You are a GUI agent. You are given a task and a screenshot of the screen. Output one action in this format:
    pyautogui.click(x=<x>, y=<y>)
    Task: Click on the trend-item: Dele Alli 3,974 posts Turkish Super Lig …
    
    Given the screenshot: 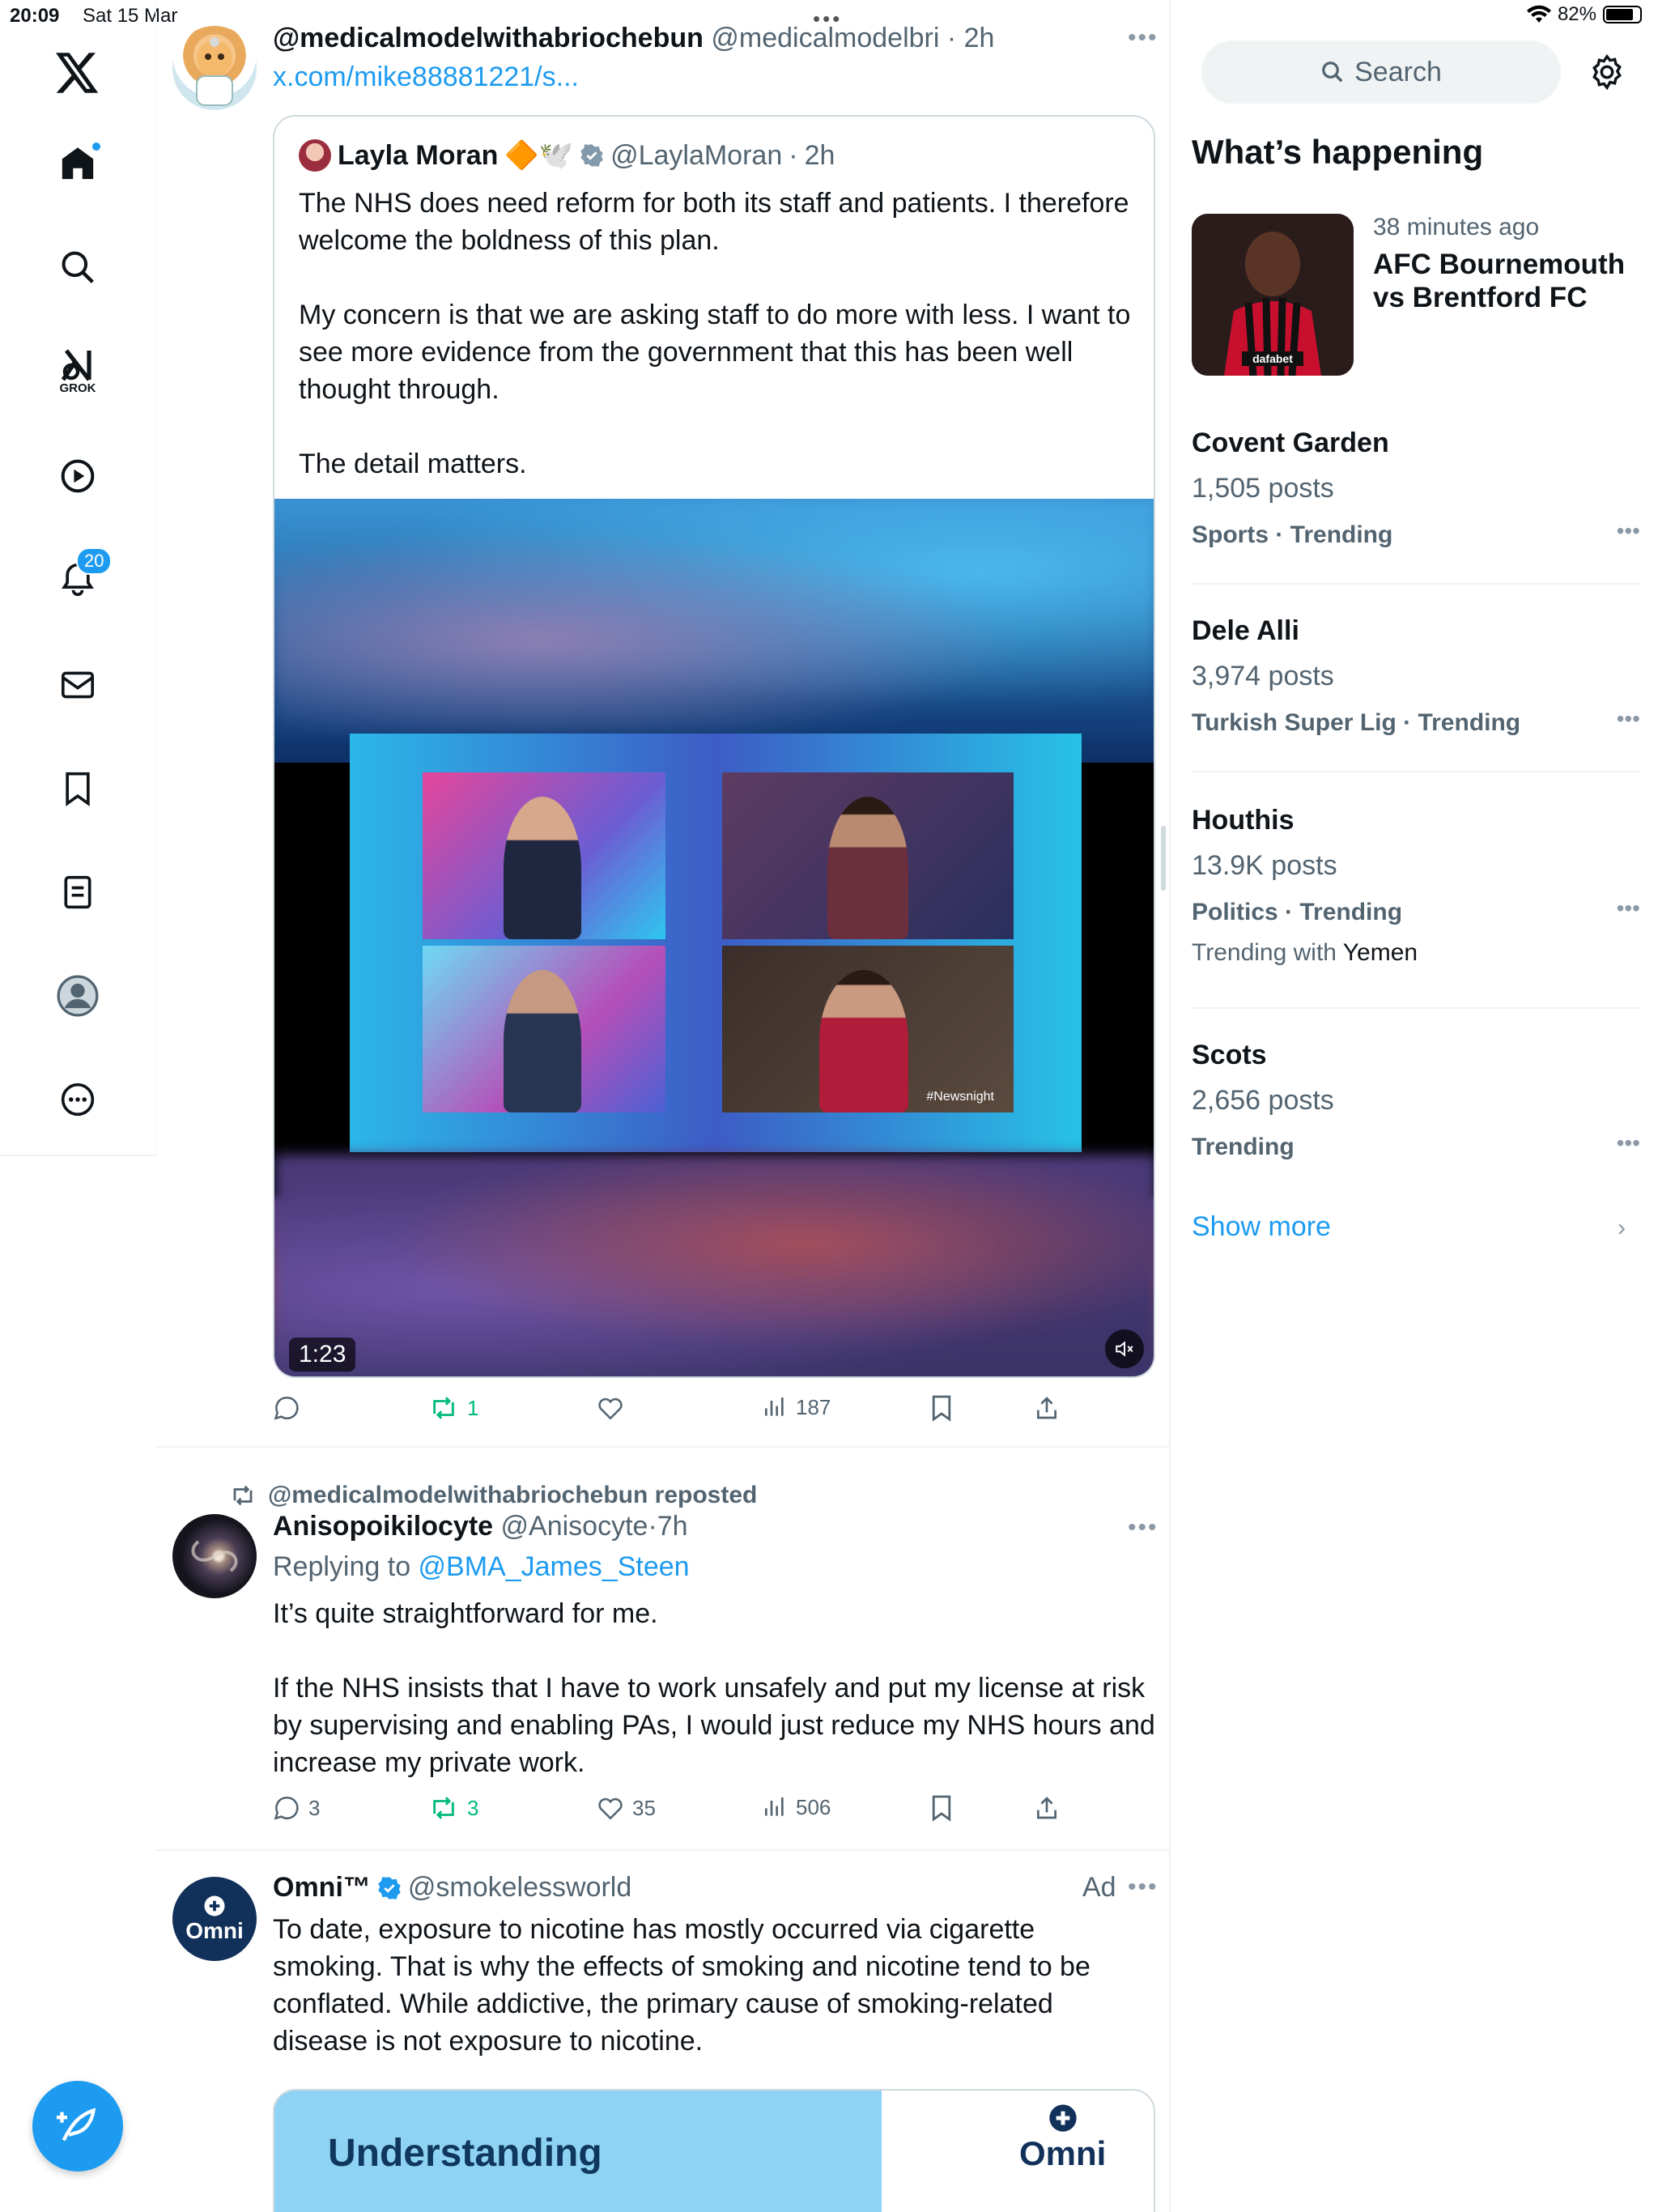 What is the action you would take?
    pyautogui.click(x=1416, y=679)
    